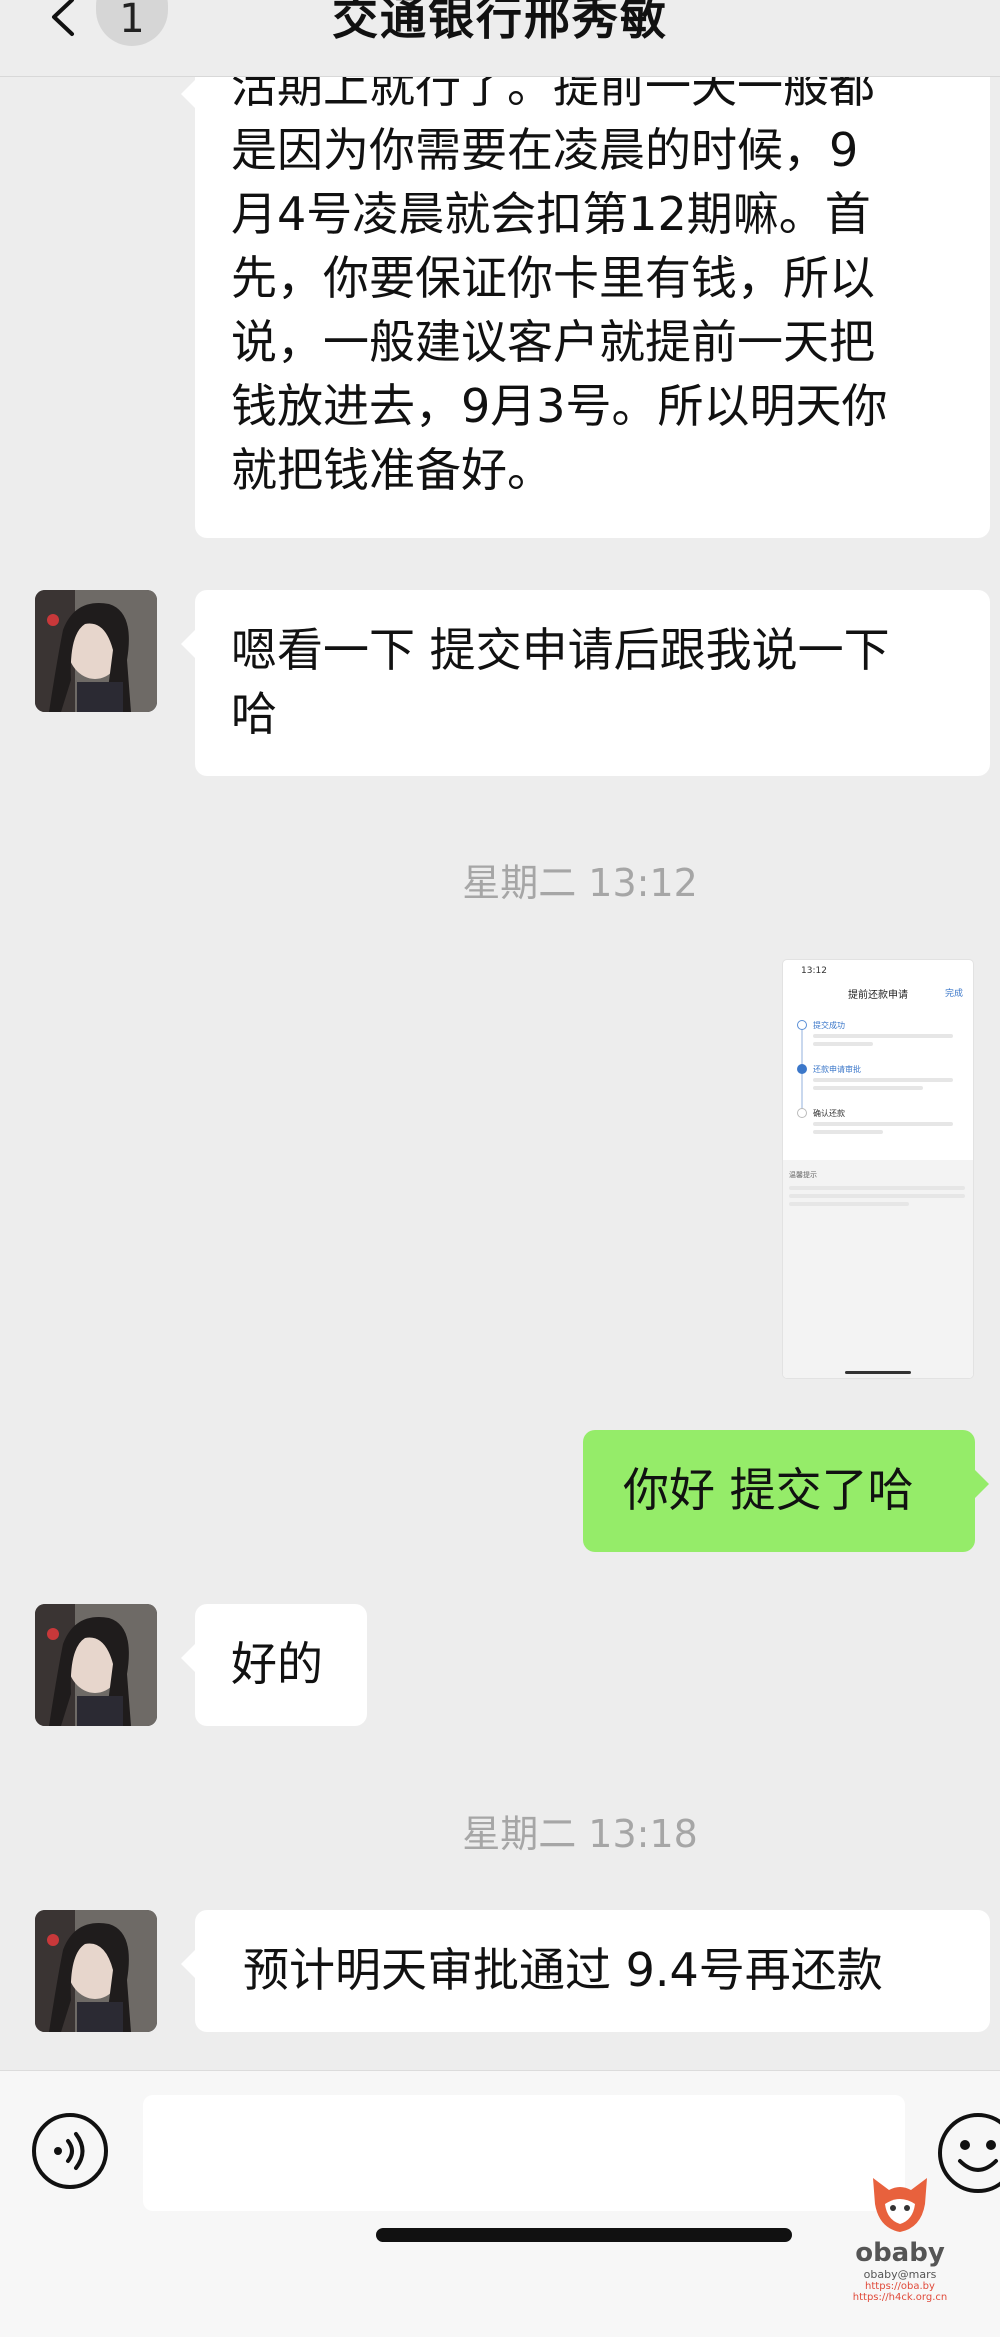 The width and height of the screenshot is (1000, 2337). Describe the element at coordinates (900, 2274) in the screenshot. I see `watermark-sub: obaby@mars` at that location.